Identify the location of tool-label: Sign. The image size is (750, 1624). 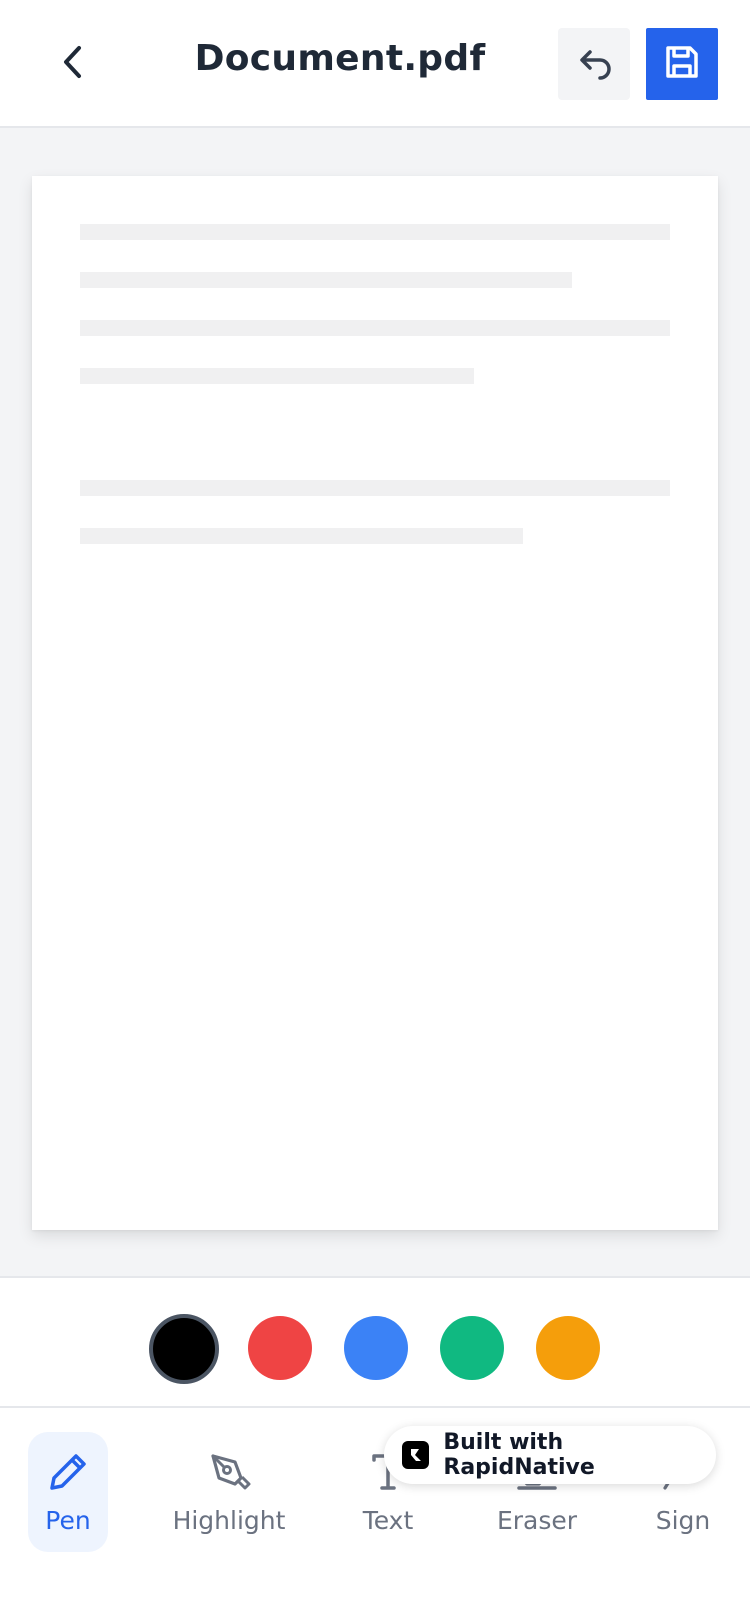
(683, 1520).